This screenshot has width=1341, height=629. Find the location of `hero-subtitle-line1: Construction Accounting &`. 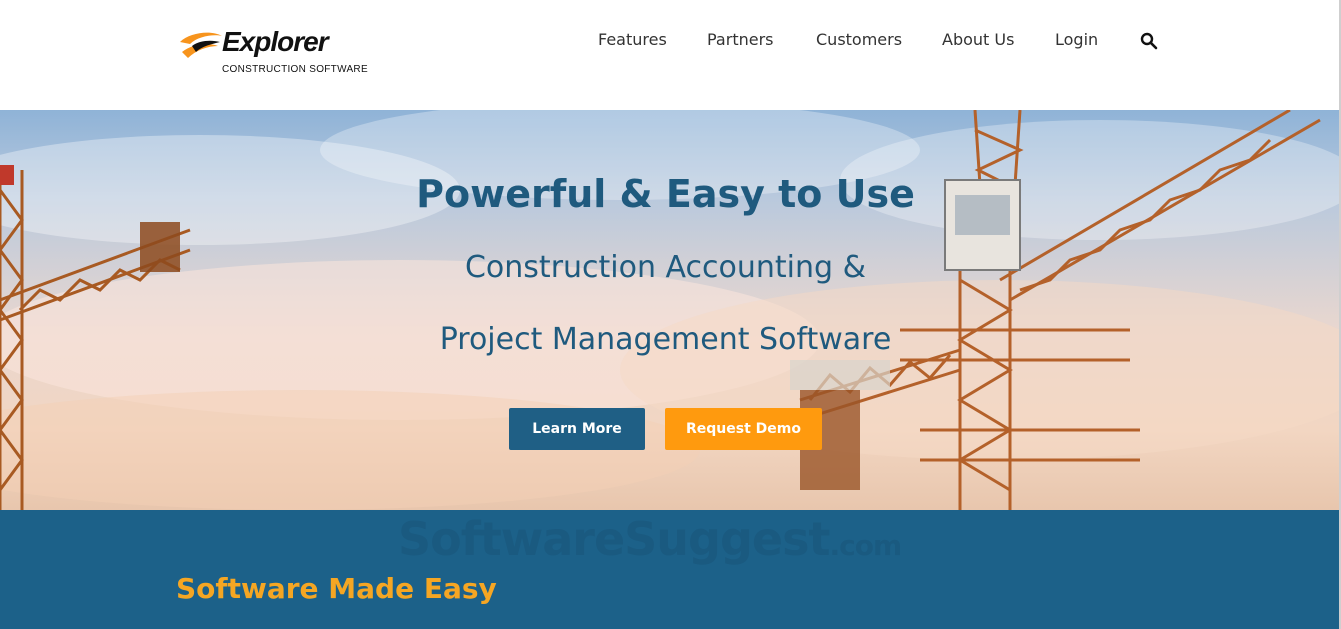

hero-subtitle-line1: Construction Accounting & is located at coordinates (665, 267).